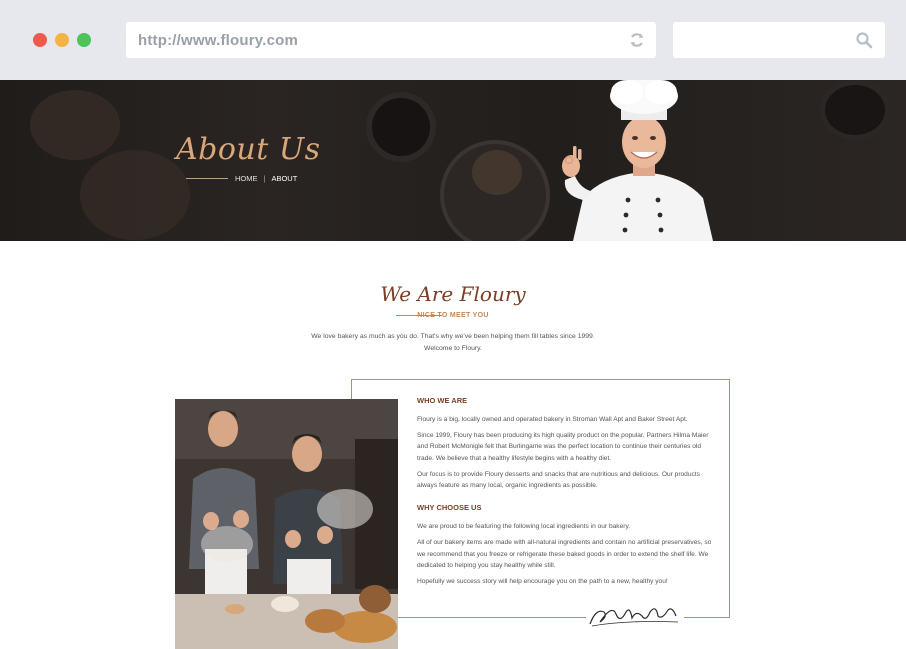 Image resolution: width=906 pixels, height=649 pixels. Describe the element at coordinates (40, 40) in the screenshot. I see `window-close-button` at that location.